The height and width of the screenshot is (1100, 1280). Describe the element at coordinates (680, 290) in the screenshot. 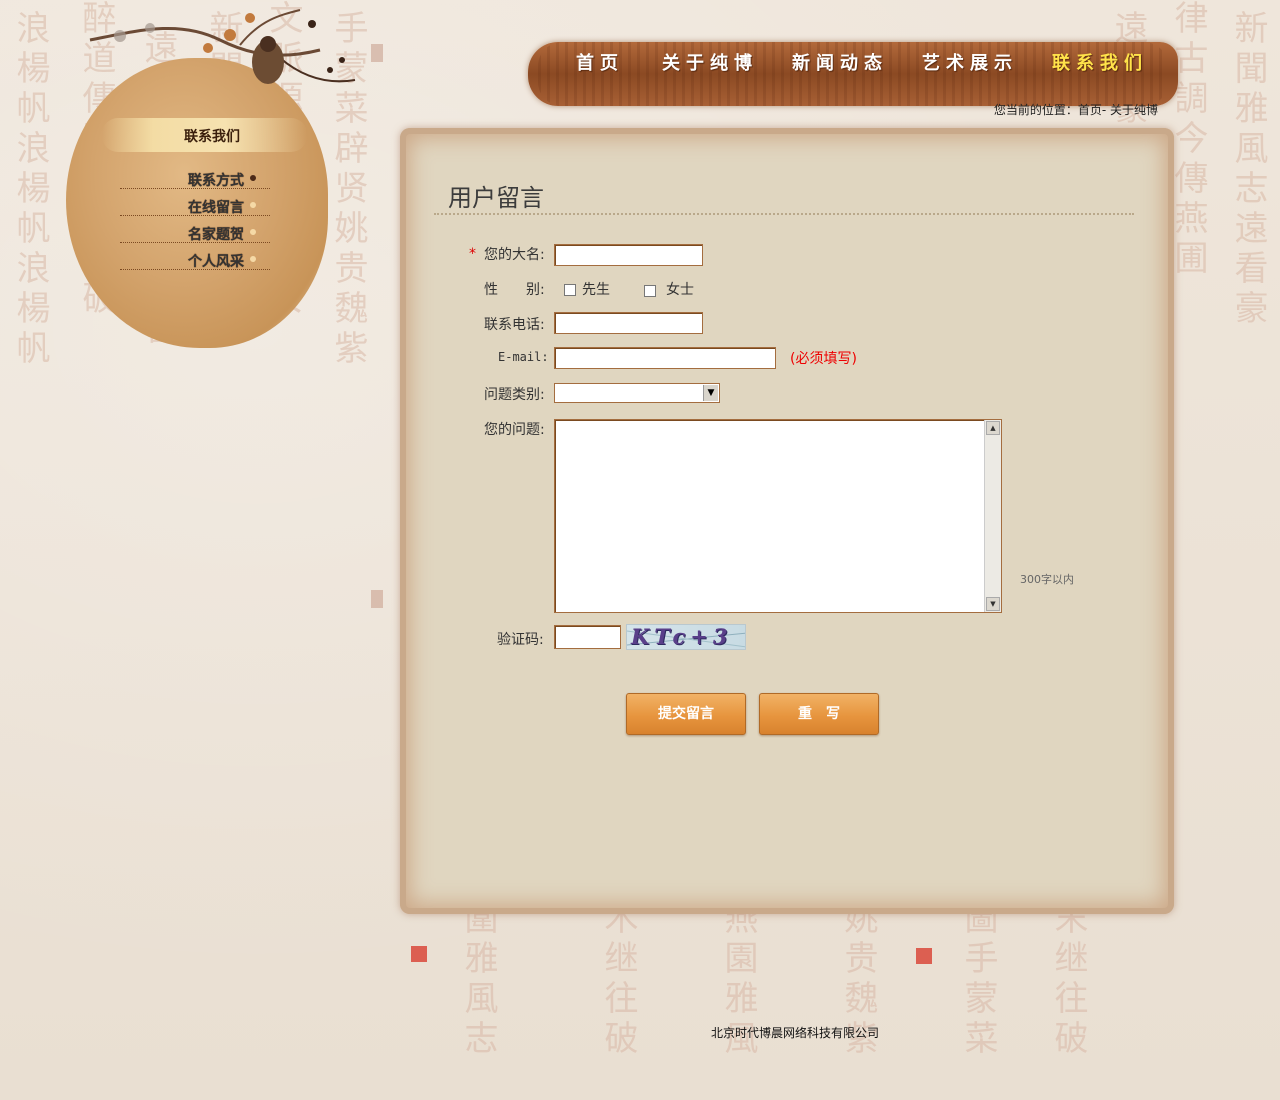

I see `gender-ms-label: 女士` at that location.